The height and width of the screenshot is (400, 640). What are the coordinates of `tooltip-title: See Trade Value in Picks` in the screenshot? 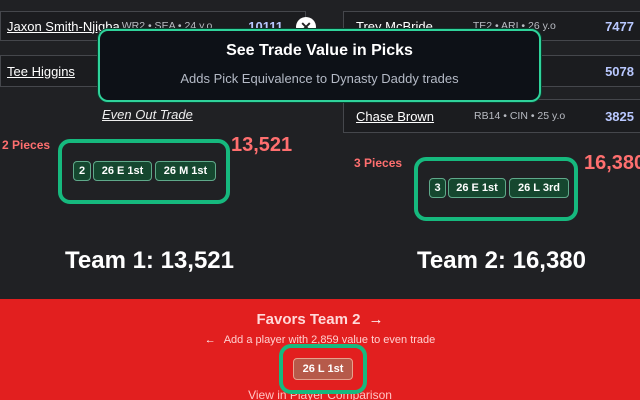 It's located at (319, 50).